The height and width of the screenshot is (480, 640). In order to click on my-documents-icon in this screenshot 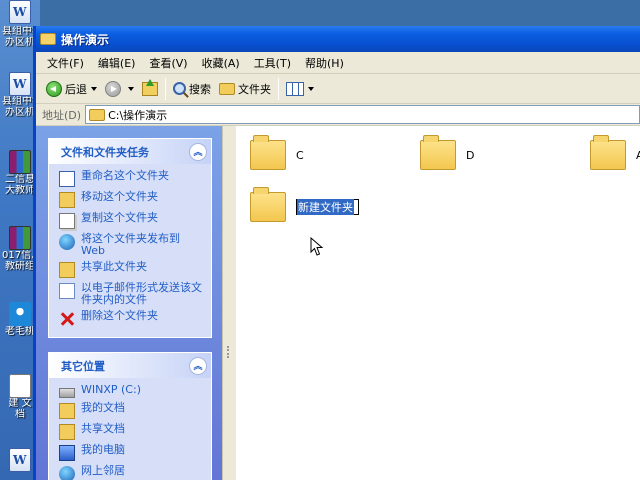, I will do `click(67, 411)`.